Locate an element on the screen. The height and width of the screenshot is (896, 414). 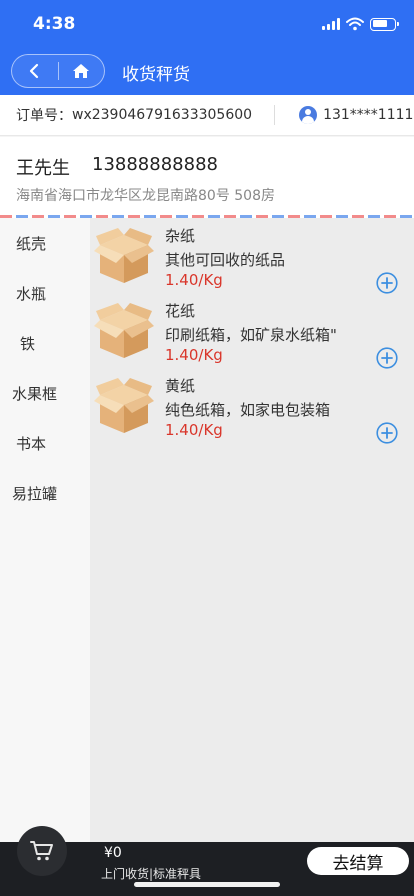
product-description: 印刷纸箱，如矿泉水纸箱" is located at coordinates (251, 335).